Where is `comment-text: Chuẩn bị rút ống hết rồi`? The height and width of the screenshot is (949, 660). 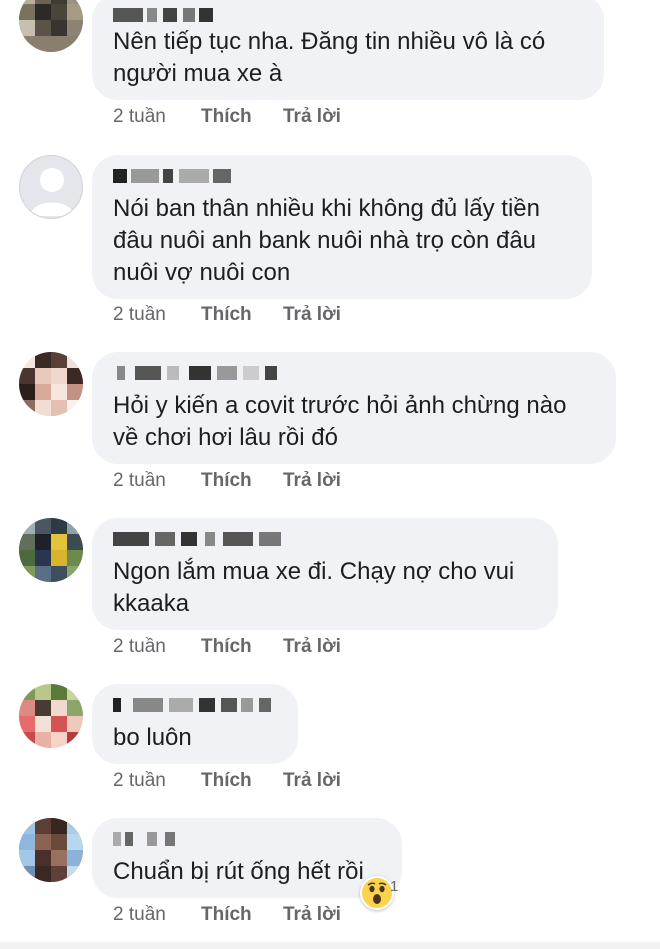
comment-text: Chuẩn bị rút ống hết rồi is located at coordinates (238, 871).